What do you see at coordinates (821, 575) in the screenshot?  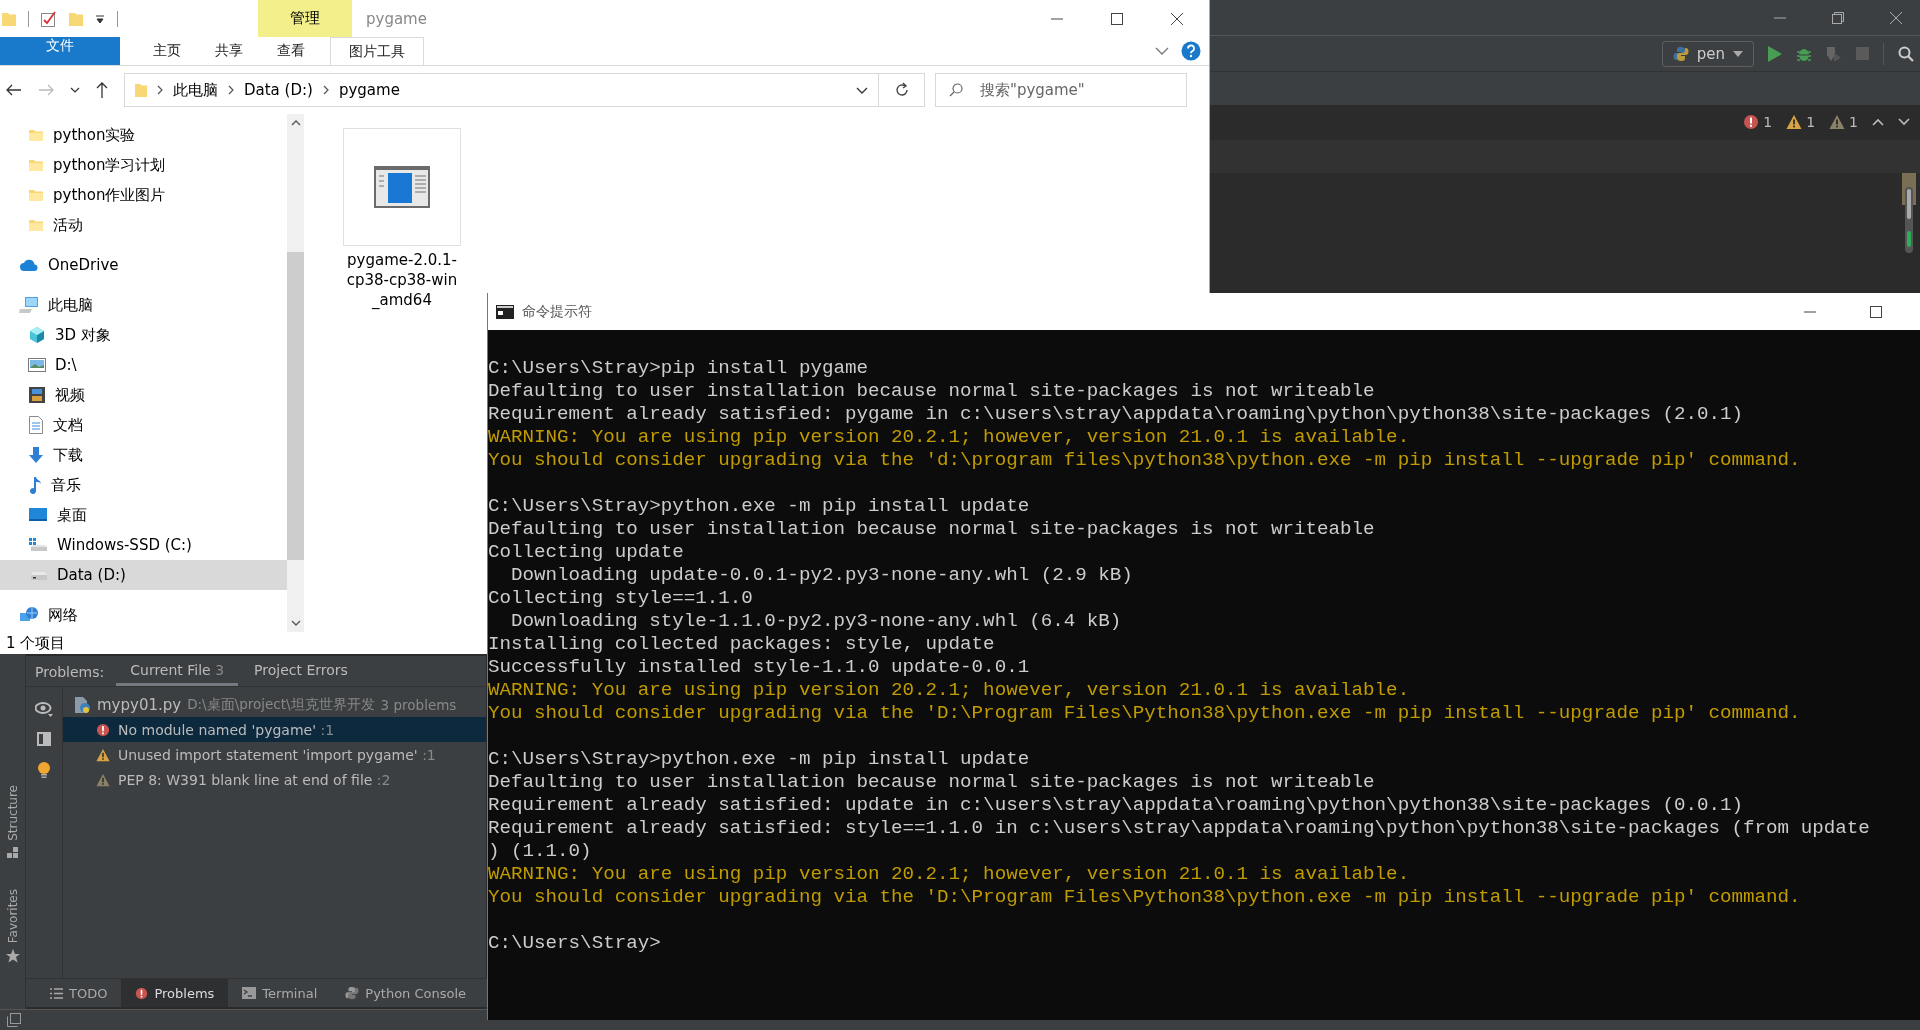 I see `output-line: Downloading update-0.0.1-py2.py3-none-any.whl (2.9 kB)` at bounding box center [821, 575].